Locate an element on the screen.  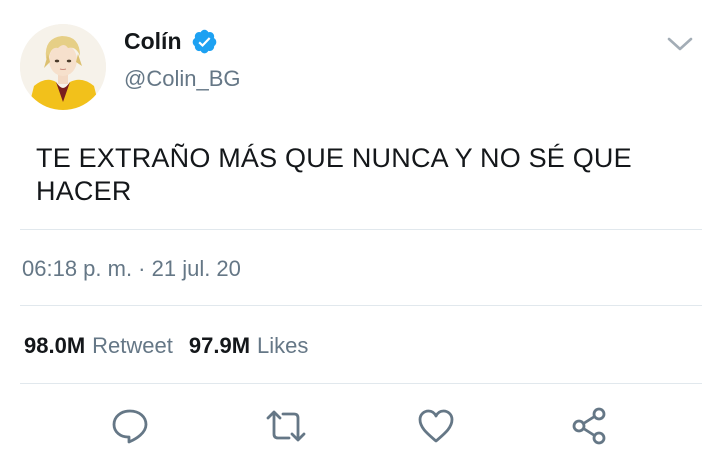
reply-icon is located at coordinates (130, 426).